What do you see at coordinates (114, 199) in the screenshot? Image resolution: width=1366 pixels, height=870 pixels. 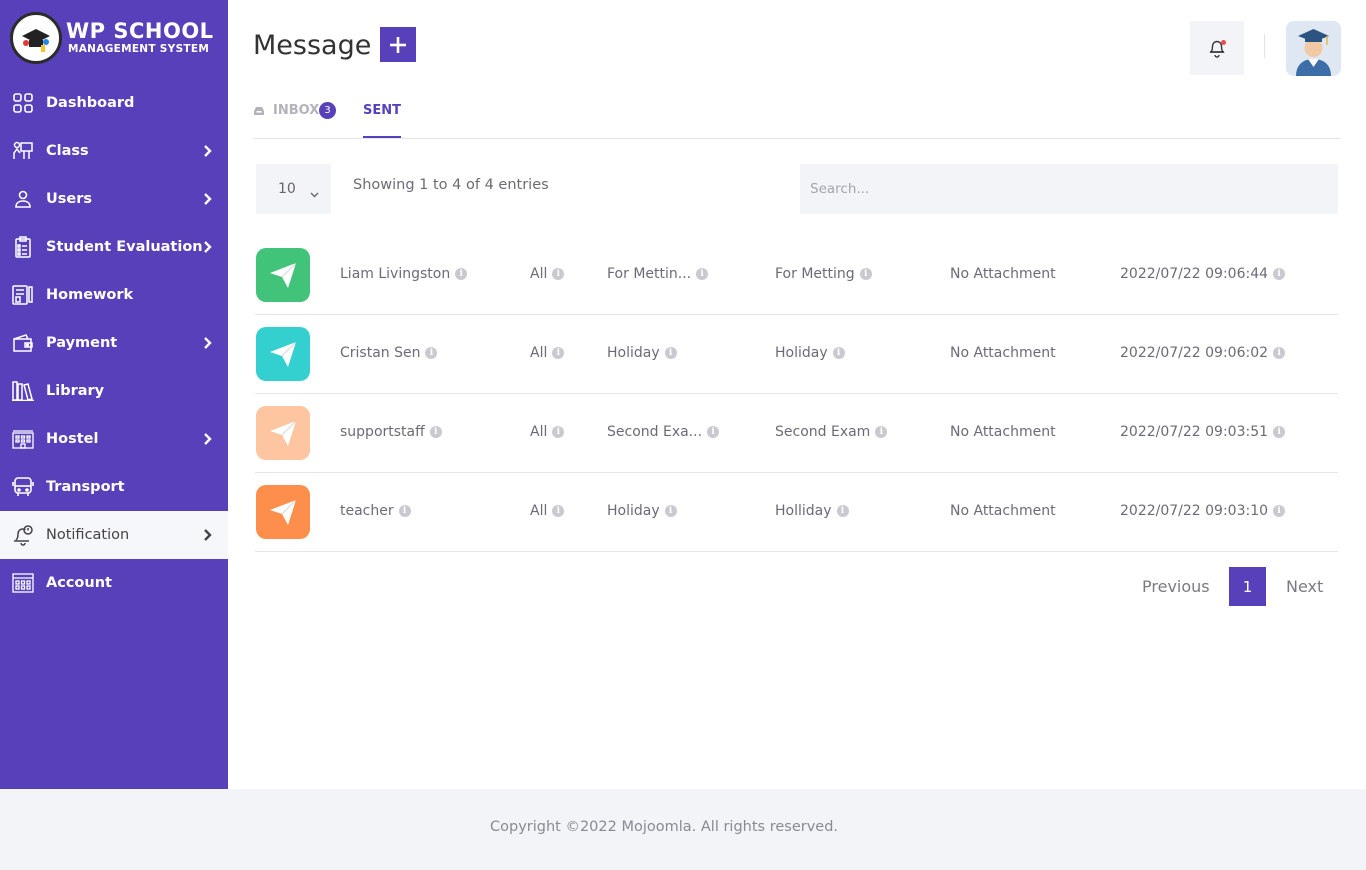 I see `sidebar-item-users: Users` at bounding box center [114, 199].